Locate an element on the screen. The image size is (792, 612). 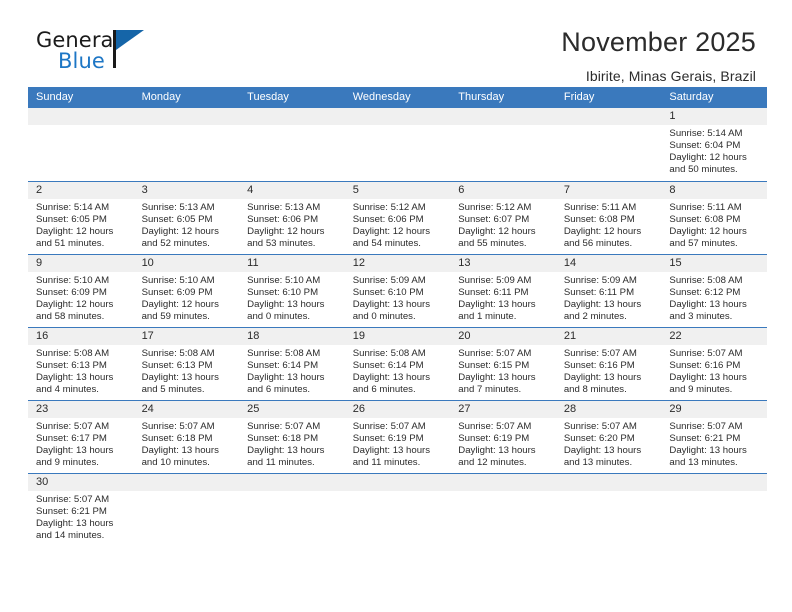
sunset-text: Sunset: 6:19 PM is located at coordinates (494, 438).